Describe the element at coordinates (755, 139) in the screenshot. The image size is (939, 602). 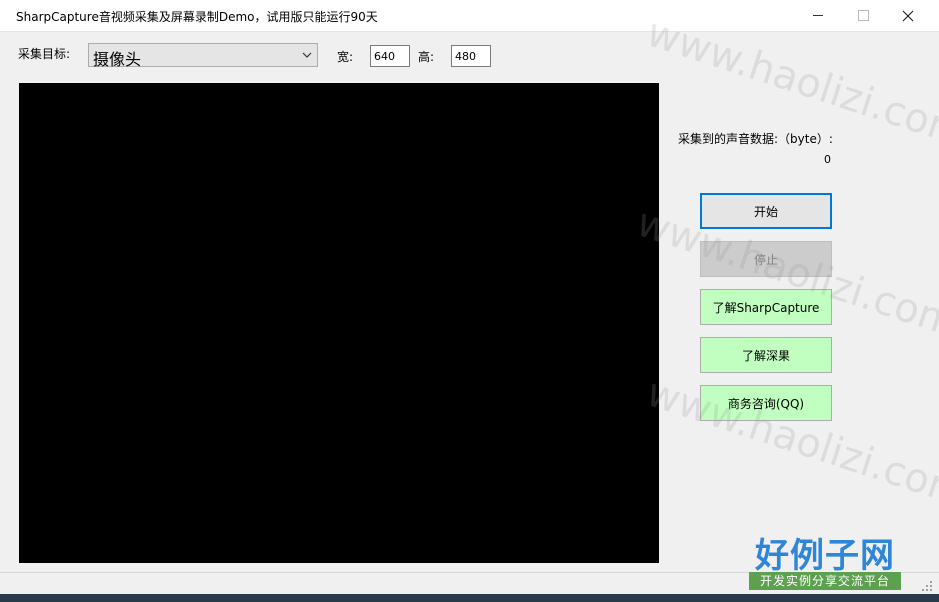
I see `audio-data-label: 采集到的声音数据:（byte）:` at that location.